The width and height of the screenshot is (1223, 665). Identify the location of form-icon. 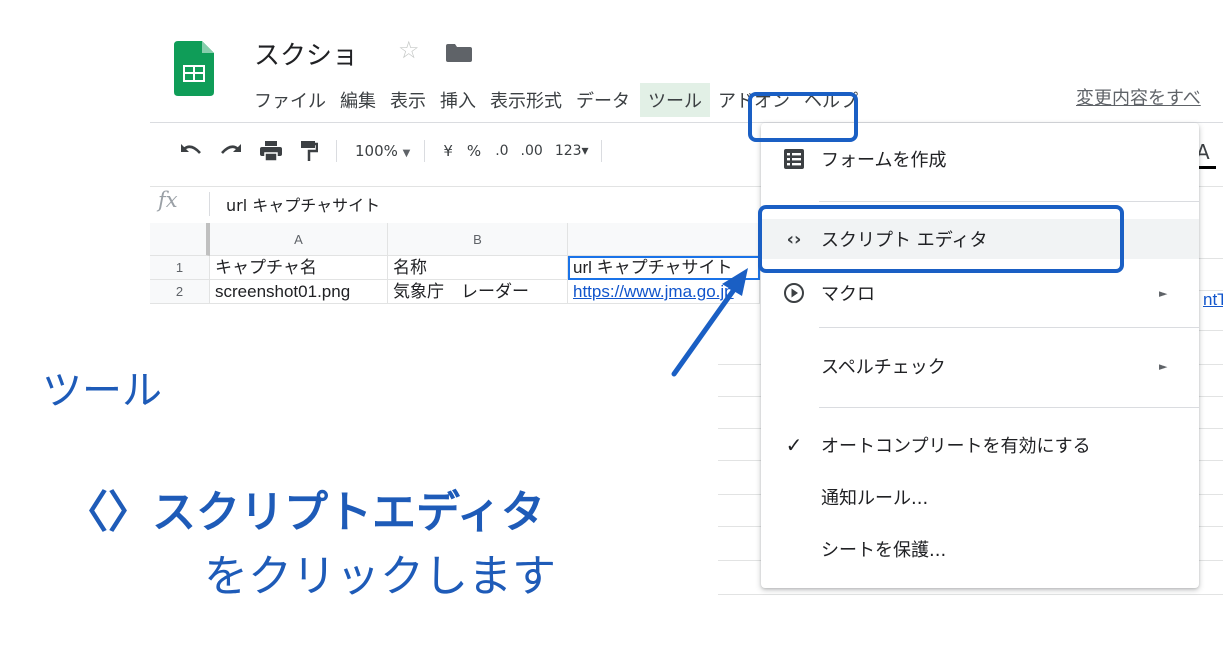
(794, 159).